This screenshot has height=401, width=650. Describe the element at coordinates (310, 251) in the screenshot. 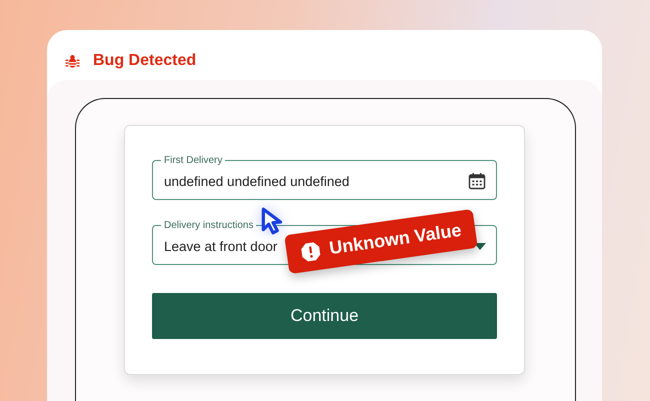

I see `alert-icon` at that location.